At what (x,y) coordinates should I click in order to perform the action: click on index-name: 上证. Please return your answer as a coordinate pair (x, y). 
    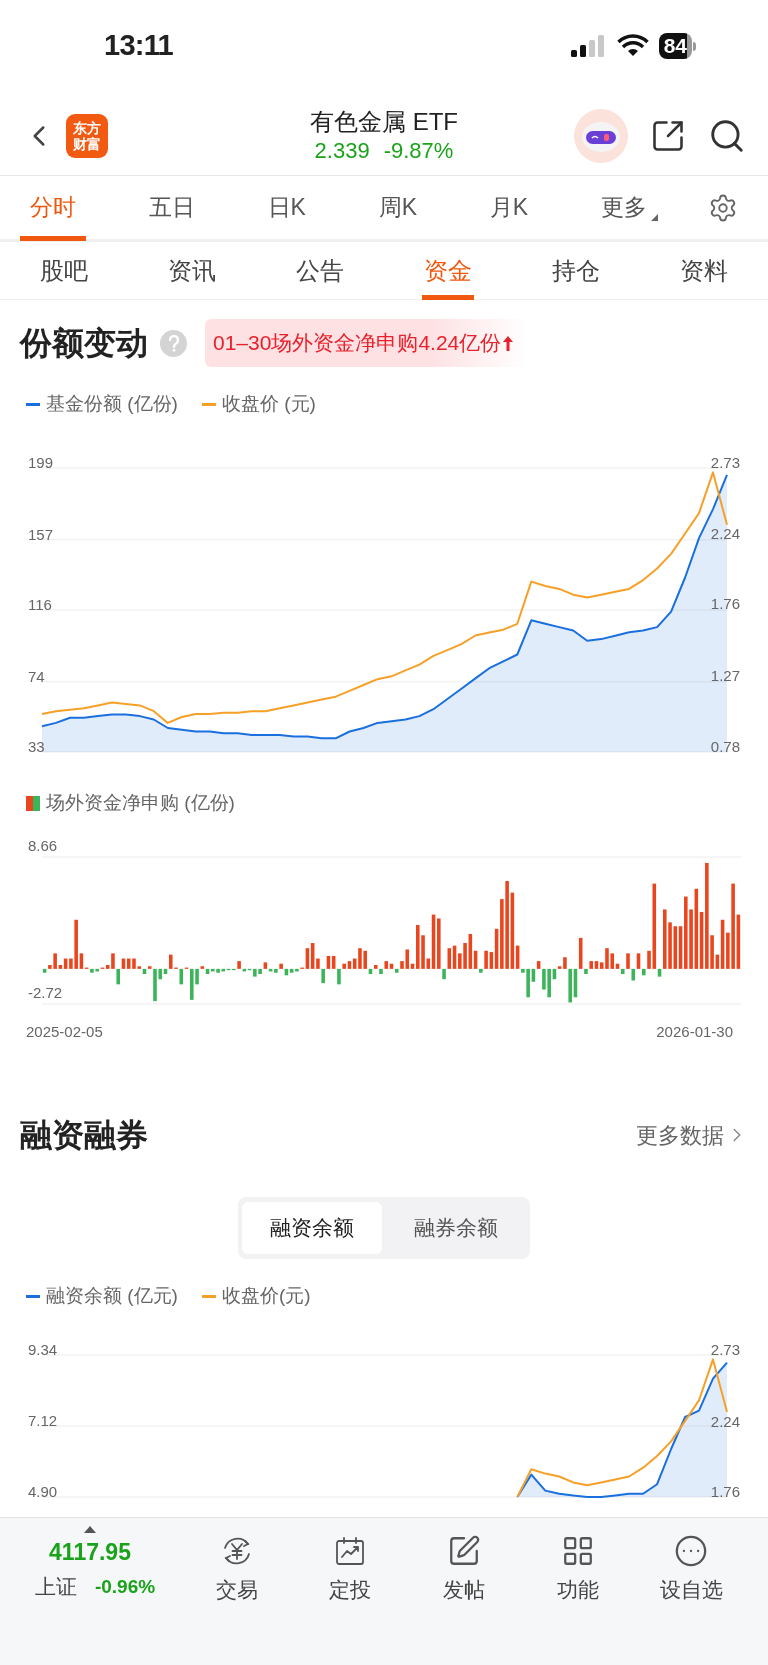
    Looking at the image, I should click on (55, 1587).